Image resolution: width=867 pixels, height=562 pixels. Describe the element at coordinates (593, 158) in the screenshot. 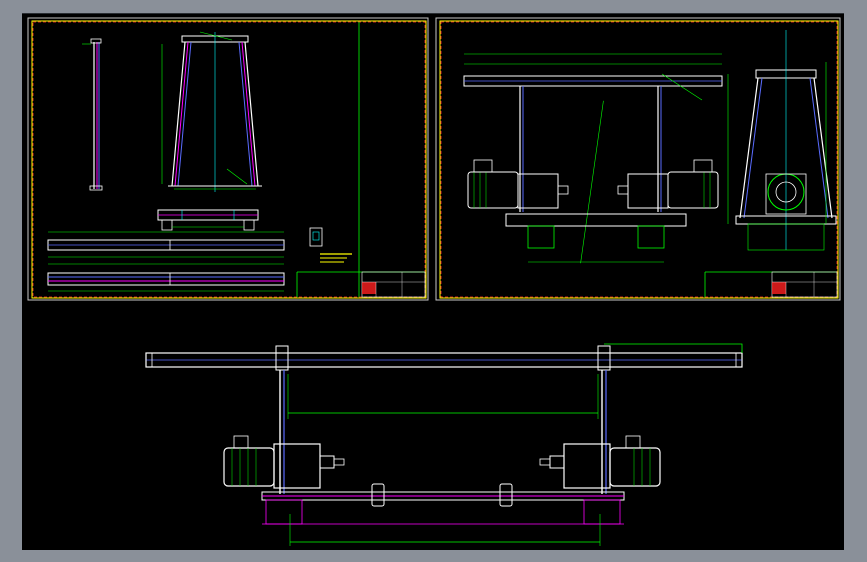

I see `assembly-front-elevation` at that location.